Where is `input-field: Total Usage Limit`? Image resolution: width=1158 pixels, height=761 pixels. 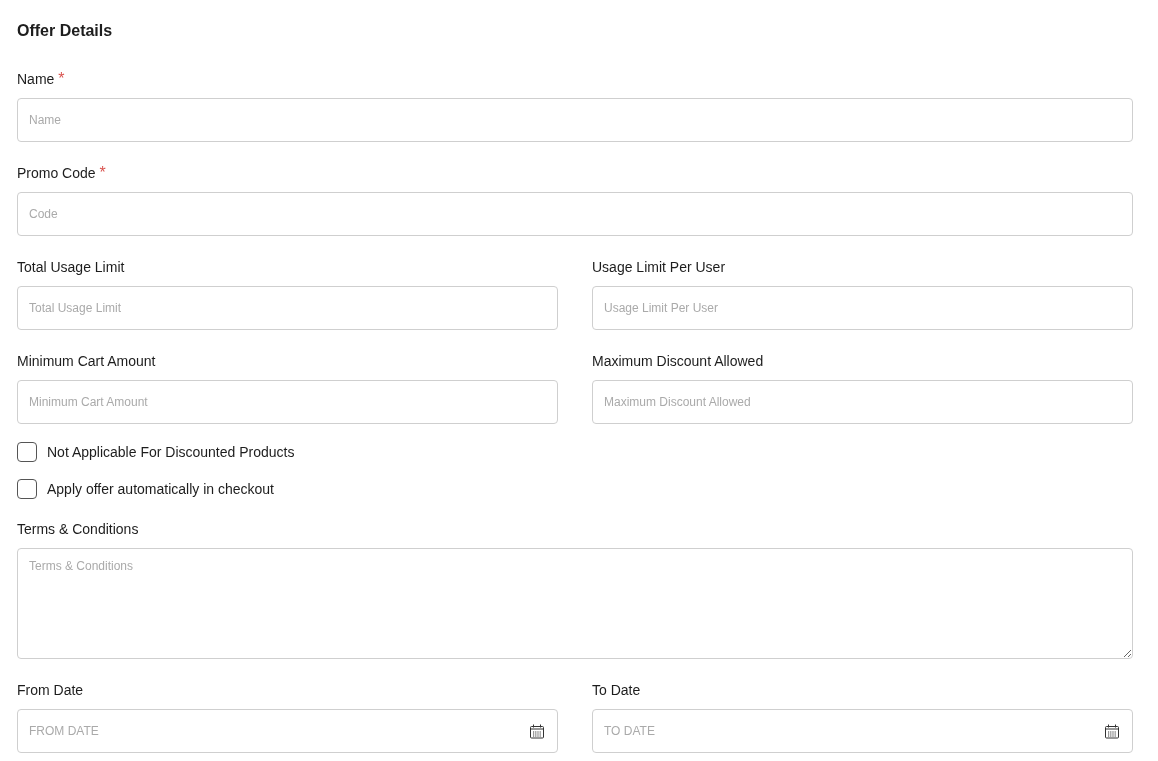
input-field: Total Usage Limit is located at coordinates (287, 308).